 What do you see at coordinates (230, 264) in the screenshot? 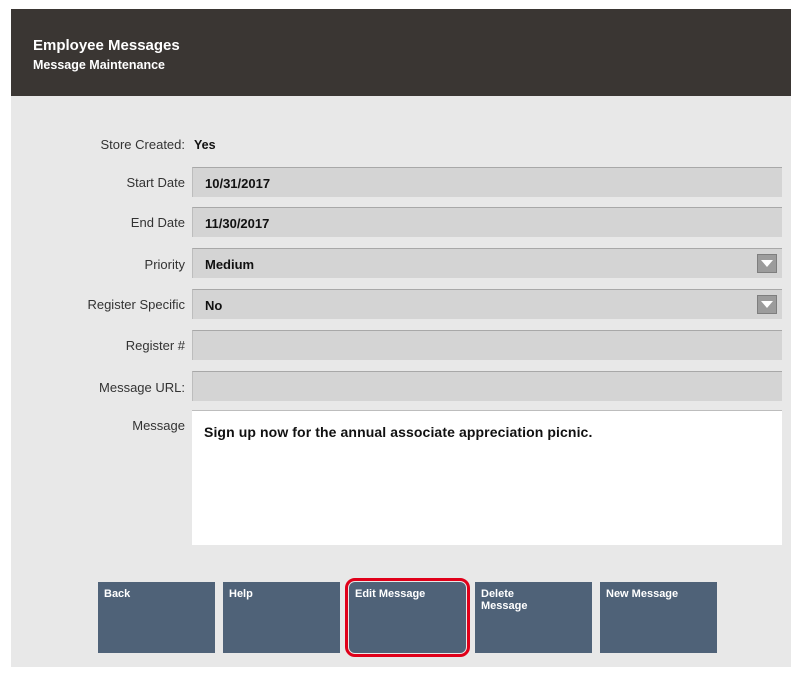
I see `priority-value: Medium` at bounding box center [230, 264].